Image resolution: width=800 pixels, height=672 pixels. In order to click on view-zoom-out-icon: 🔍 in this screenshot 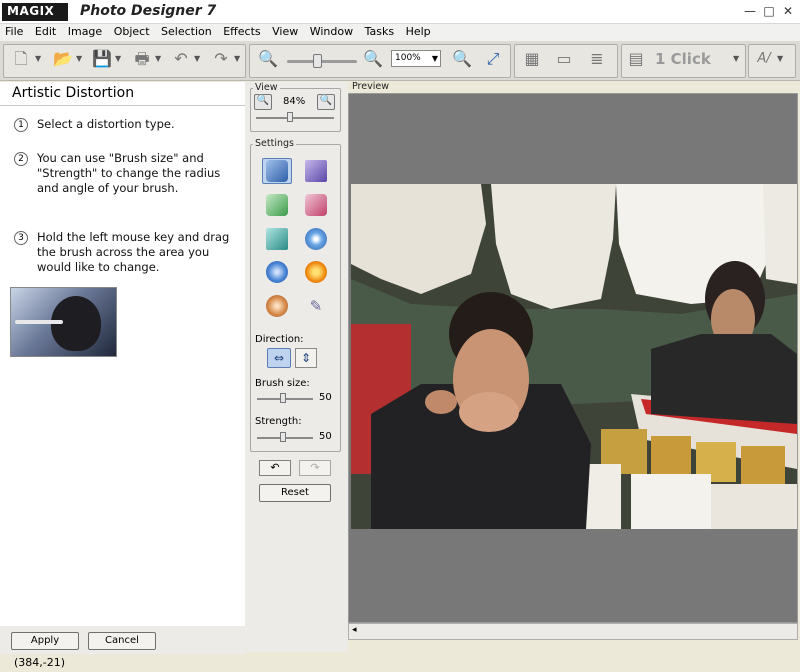, I will do `click(263, 102)`.